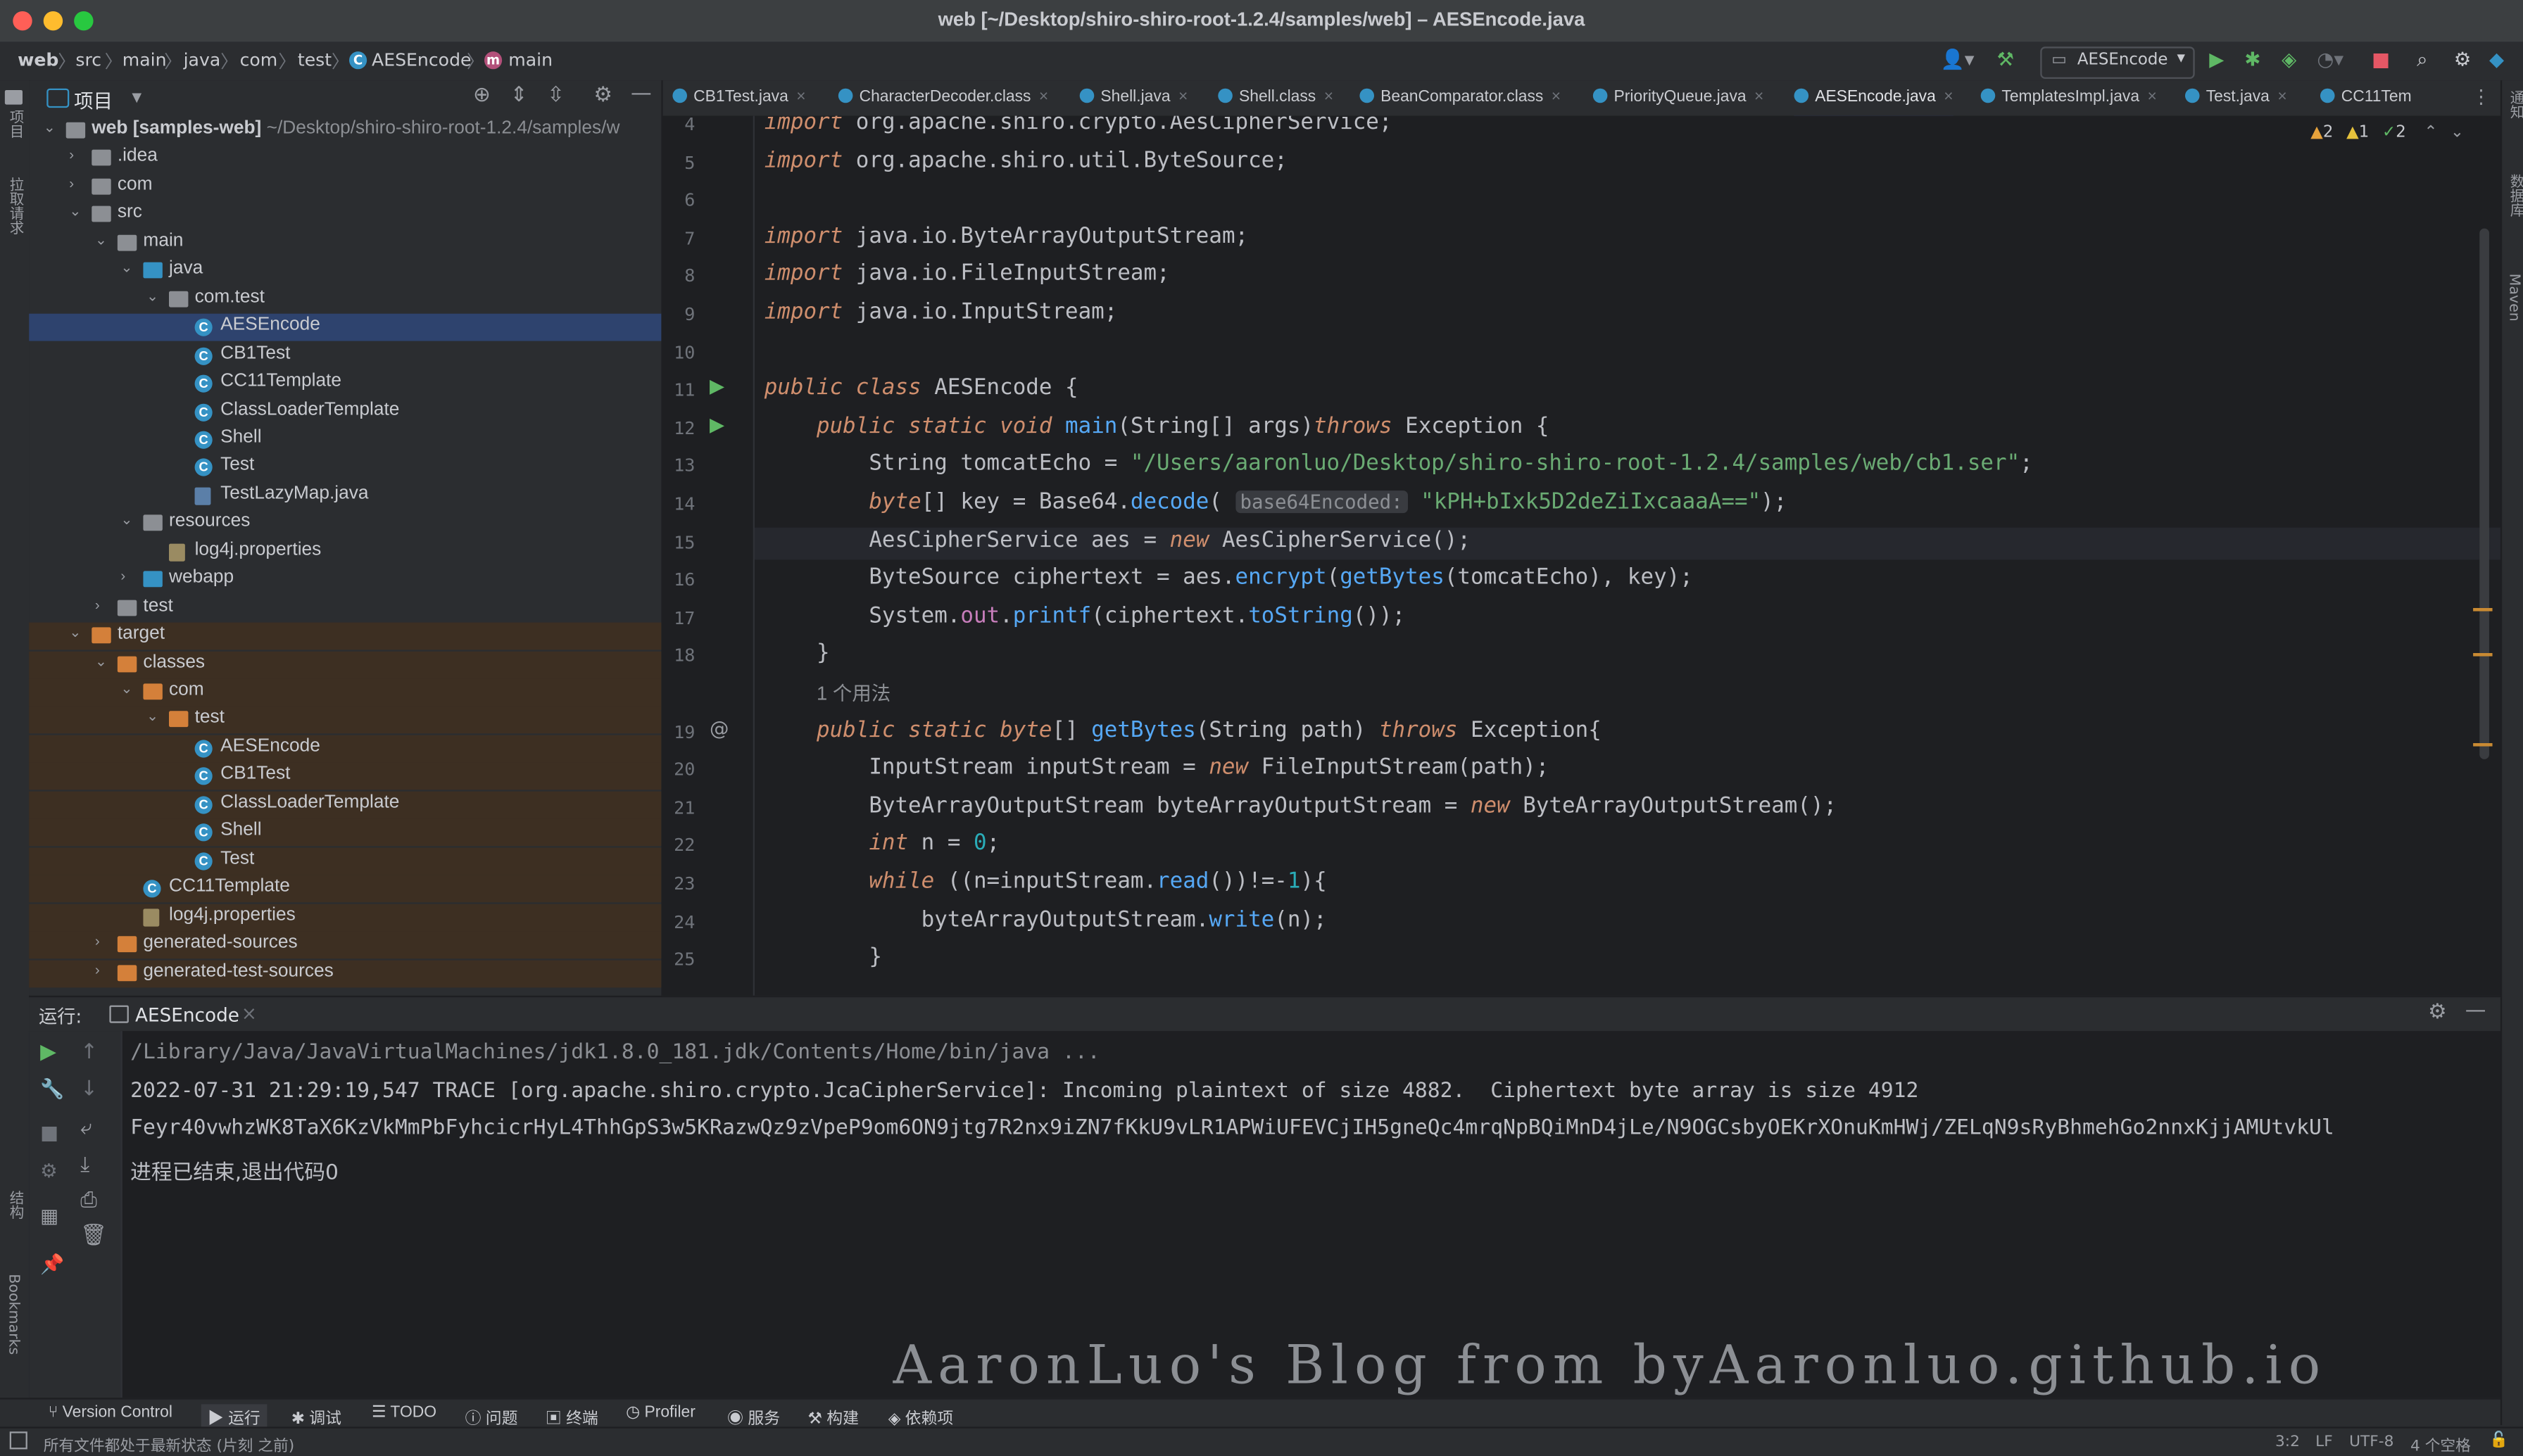 The image size is (2523, 1456). What do you see at coordinates (2484, 493) in the screenshot?
I see `editor-scrollbar` at bounding box center [2484, 493].